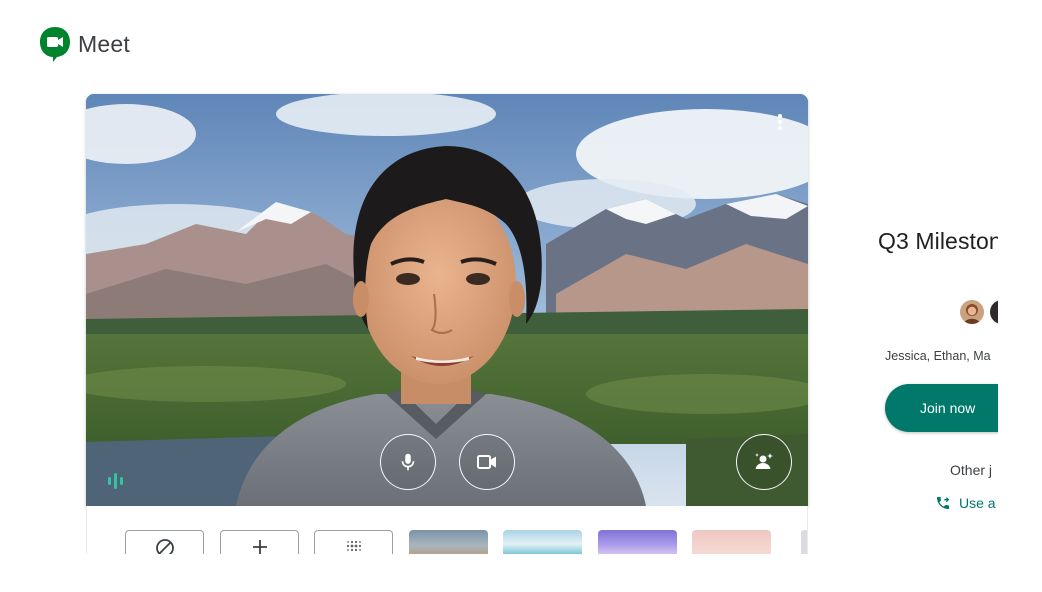 This screenshot has height=592, width=1042. Describe the element at coordinates (977, 503) in the screenshot. I see `use-phone-label: Use a` at that location.